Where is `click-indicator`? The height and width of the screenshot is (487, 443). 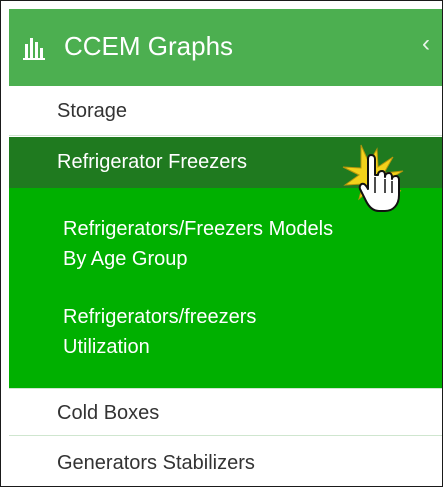
click-indicator is located at coordinates (378, 181).